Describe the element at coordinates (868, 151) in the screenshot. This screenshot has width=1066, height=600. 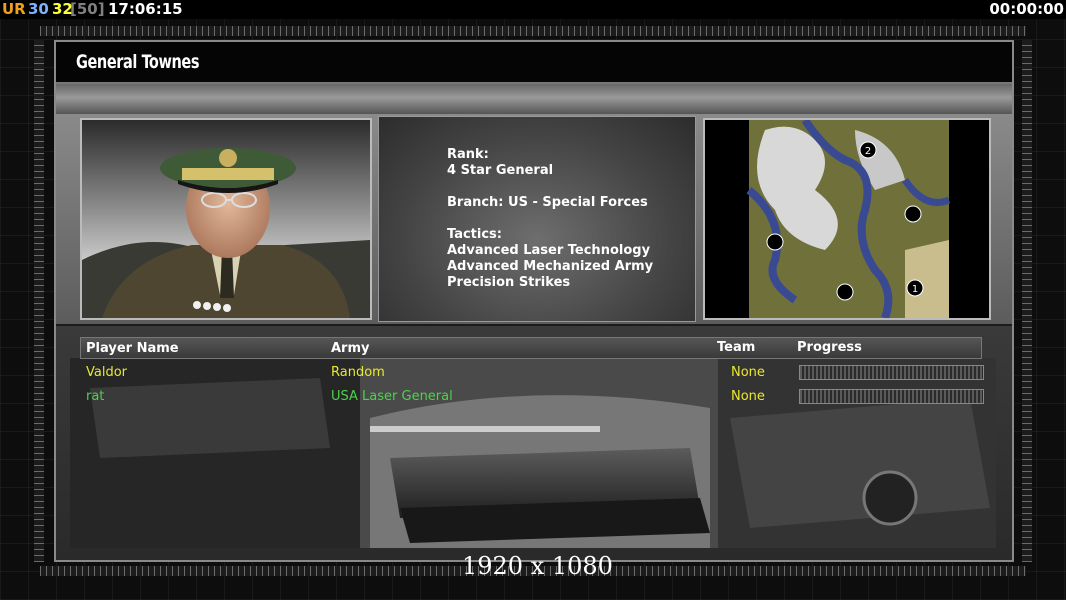
I see `start-position-2: 2` at that location.